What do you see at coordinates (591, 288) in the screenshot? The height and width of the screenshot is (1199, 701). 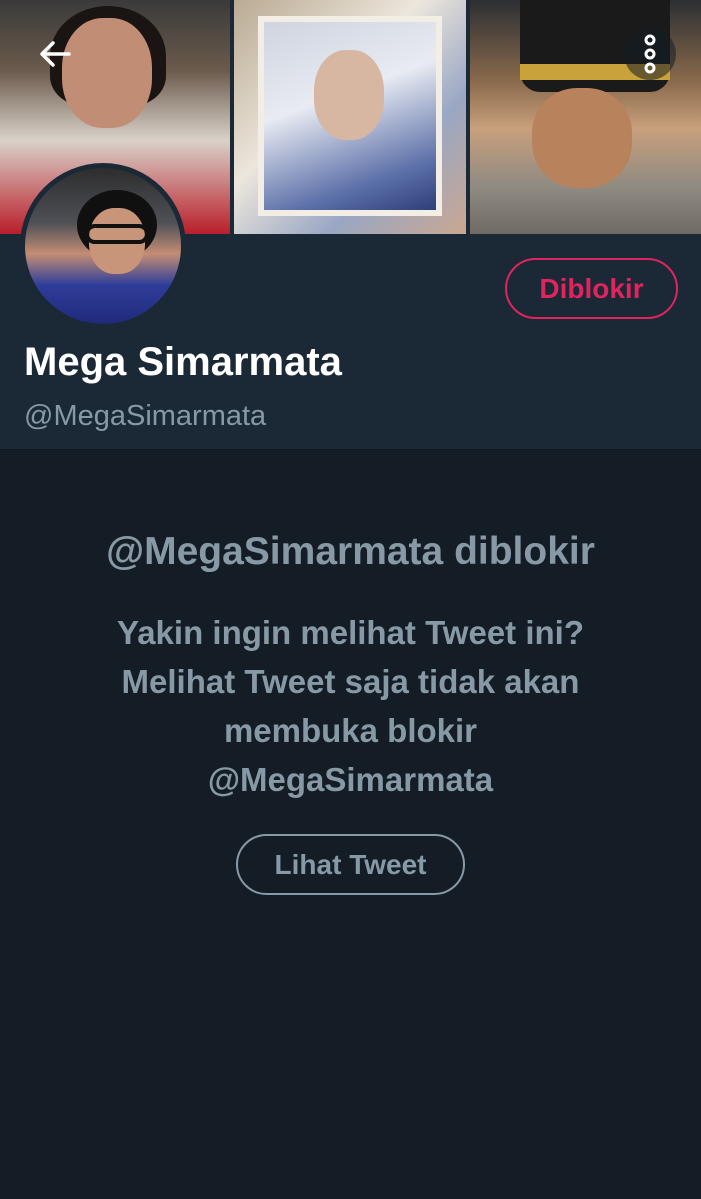 I see `blocked-button: Diblokir` at bounding box center [591, 288].